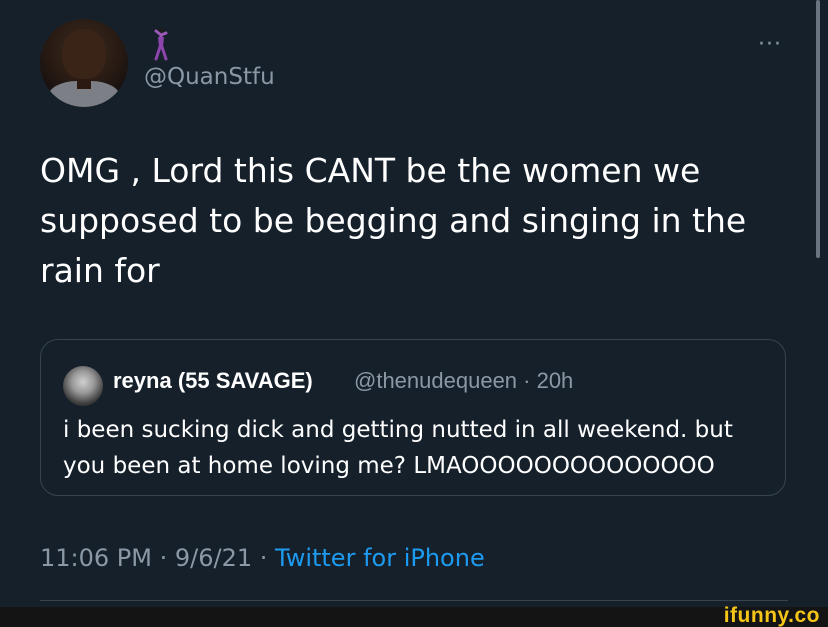 The width and height of the screenshot is (828, 627). What do you see at coordinates (161, 44) in the screenshot?
I see `dancer-emoji-icon` at bounding box center [161, 44].